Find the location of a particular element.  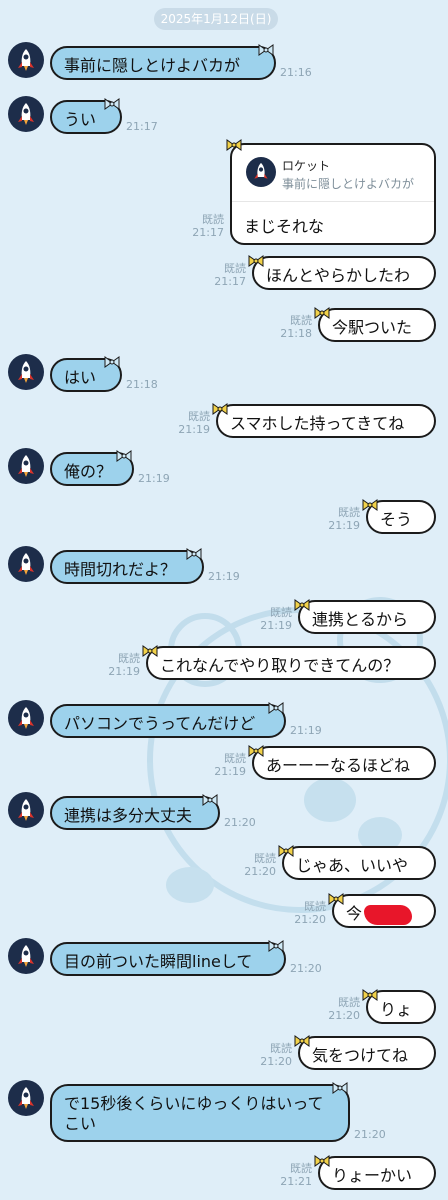

outgoing-message-bubble: ほんとやらかしたわ is located at coordinates (344, 273).